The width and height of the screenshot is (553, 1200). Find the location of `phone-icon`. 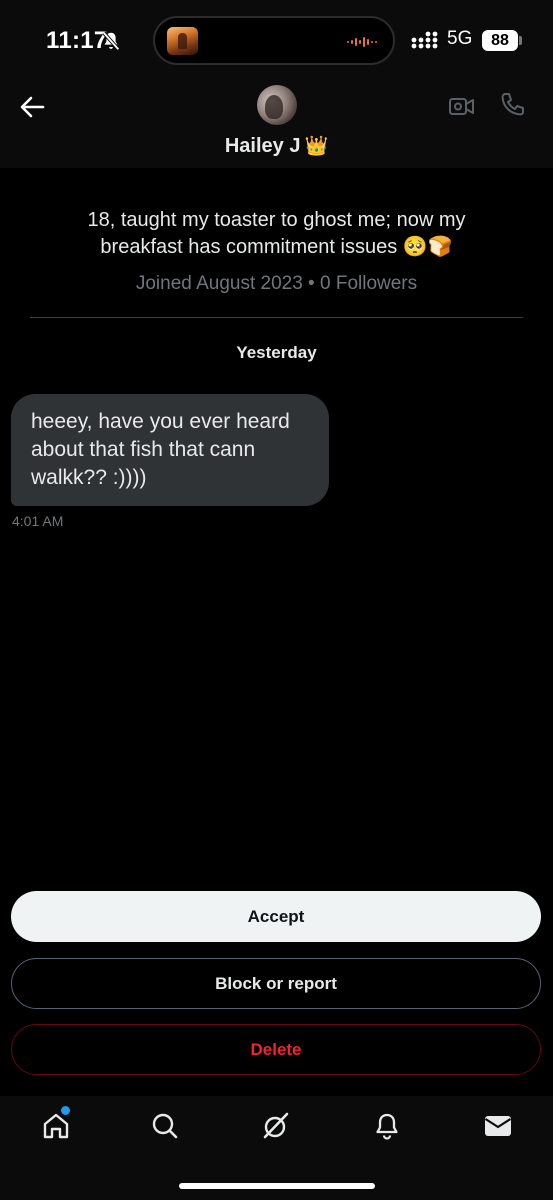

phone-icon is located at coordinates (512, 104).